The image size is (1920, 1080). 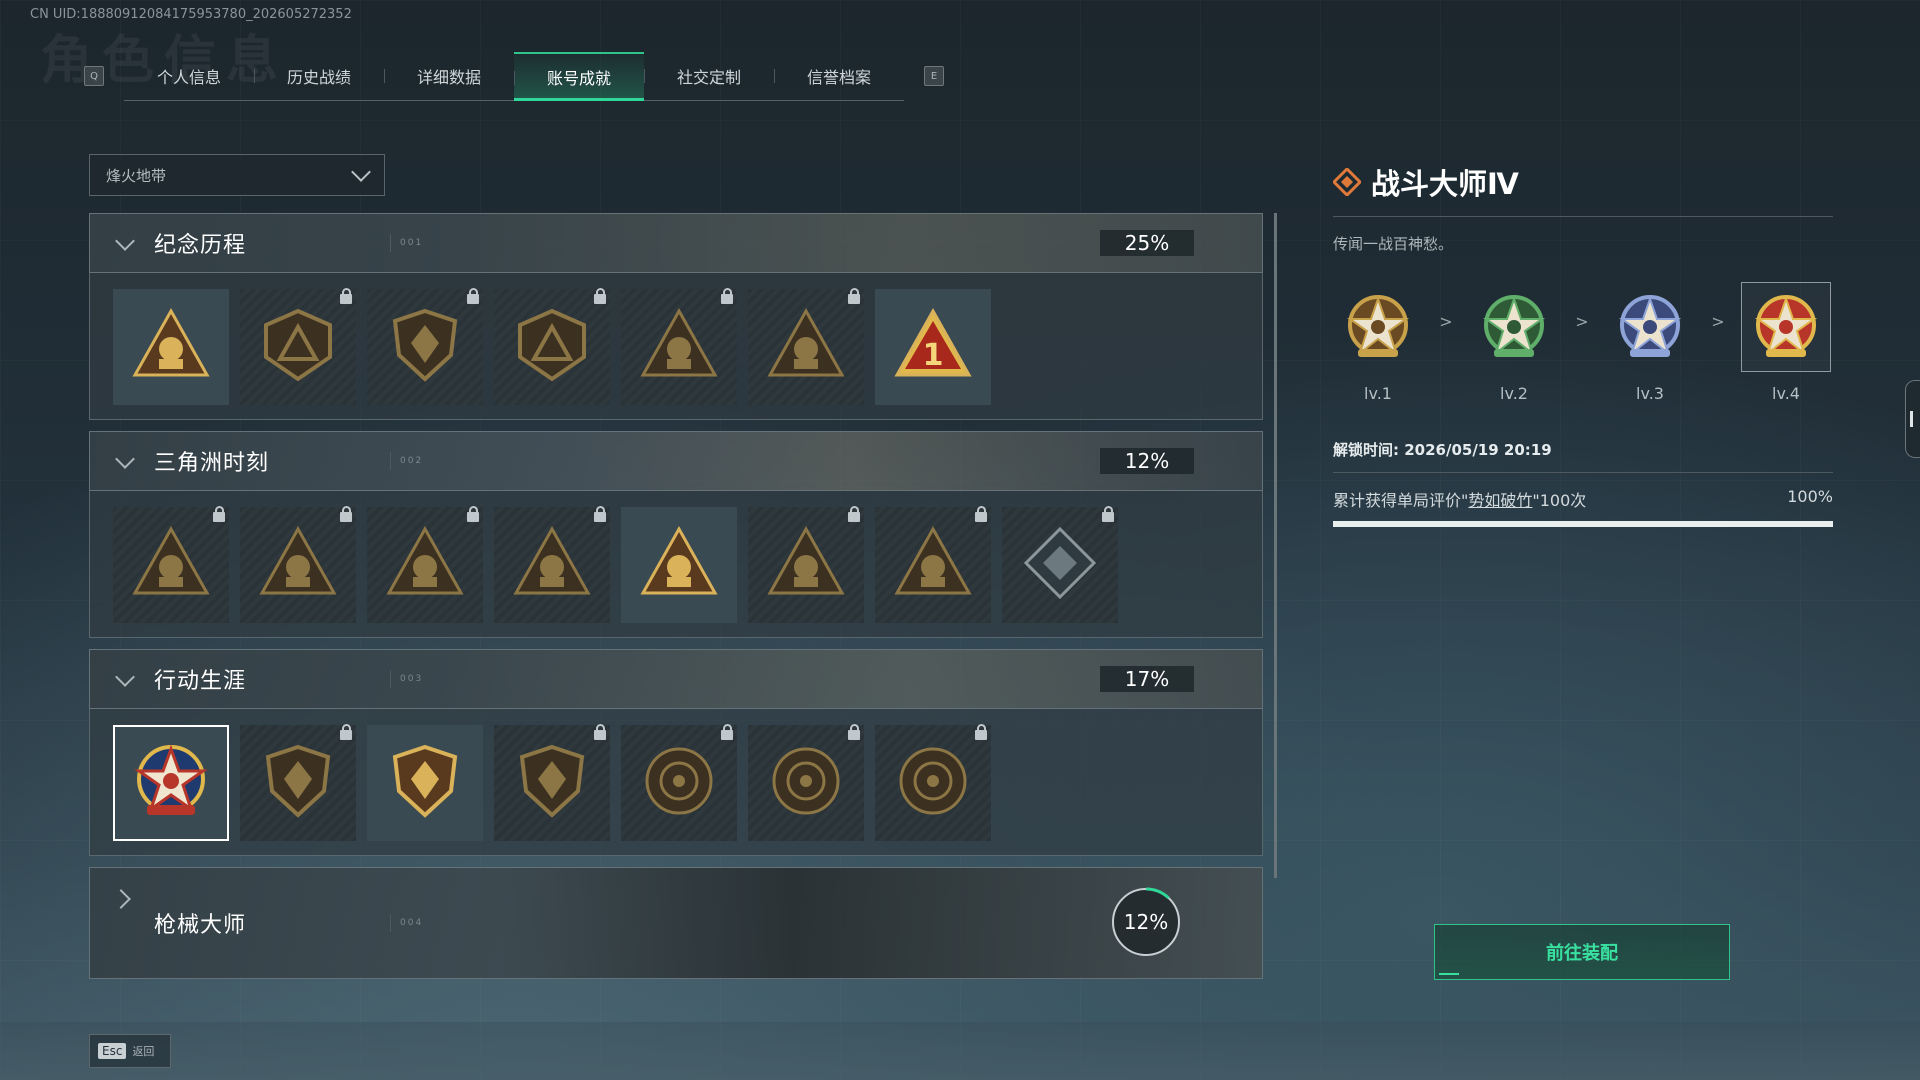 I want to click on prev-tab-key-hint: Q, so click(x=94, y=76).